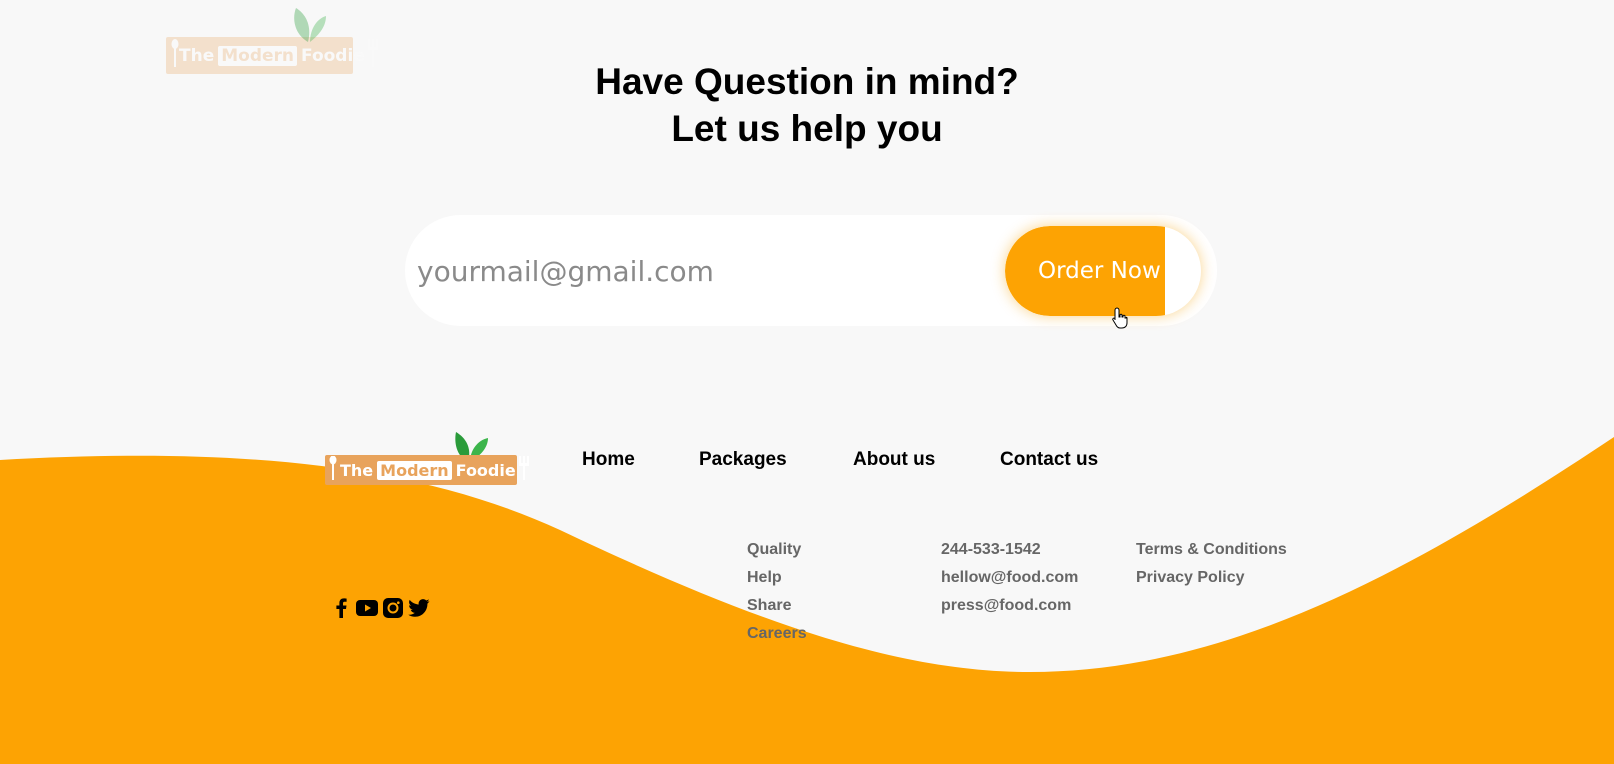 This screenshot has width=1614, height=764. What do you see at coordinates (1211, 550) in the screenshot?
I see `footer-link-terms: Terms & Conditions` at bounding box center [1211, 550].